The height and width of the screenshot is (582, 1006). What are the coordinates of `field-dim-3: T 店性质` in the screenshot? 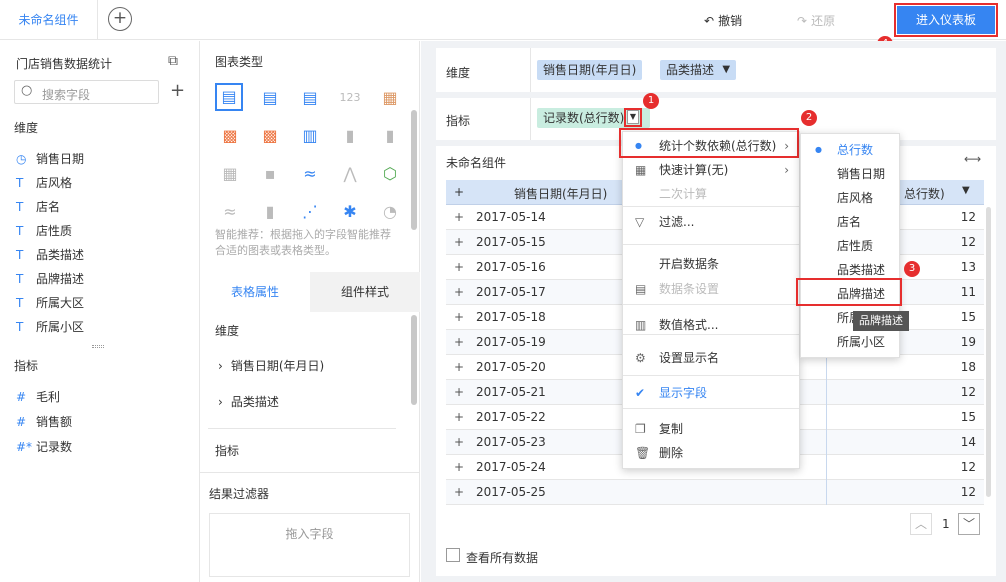 It's located at (44, 230).